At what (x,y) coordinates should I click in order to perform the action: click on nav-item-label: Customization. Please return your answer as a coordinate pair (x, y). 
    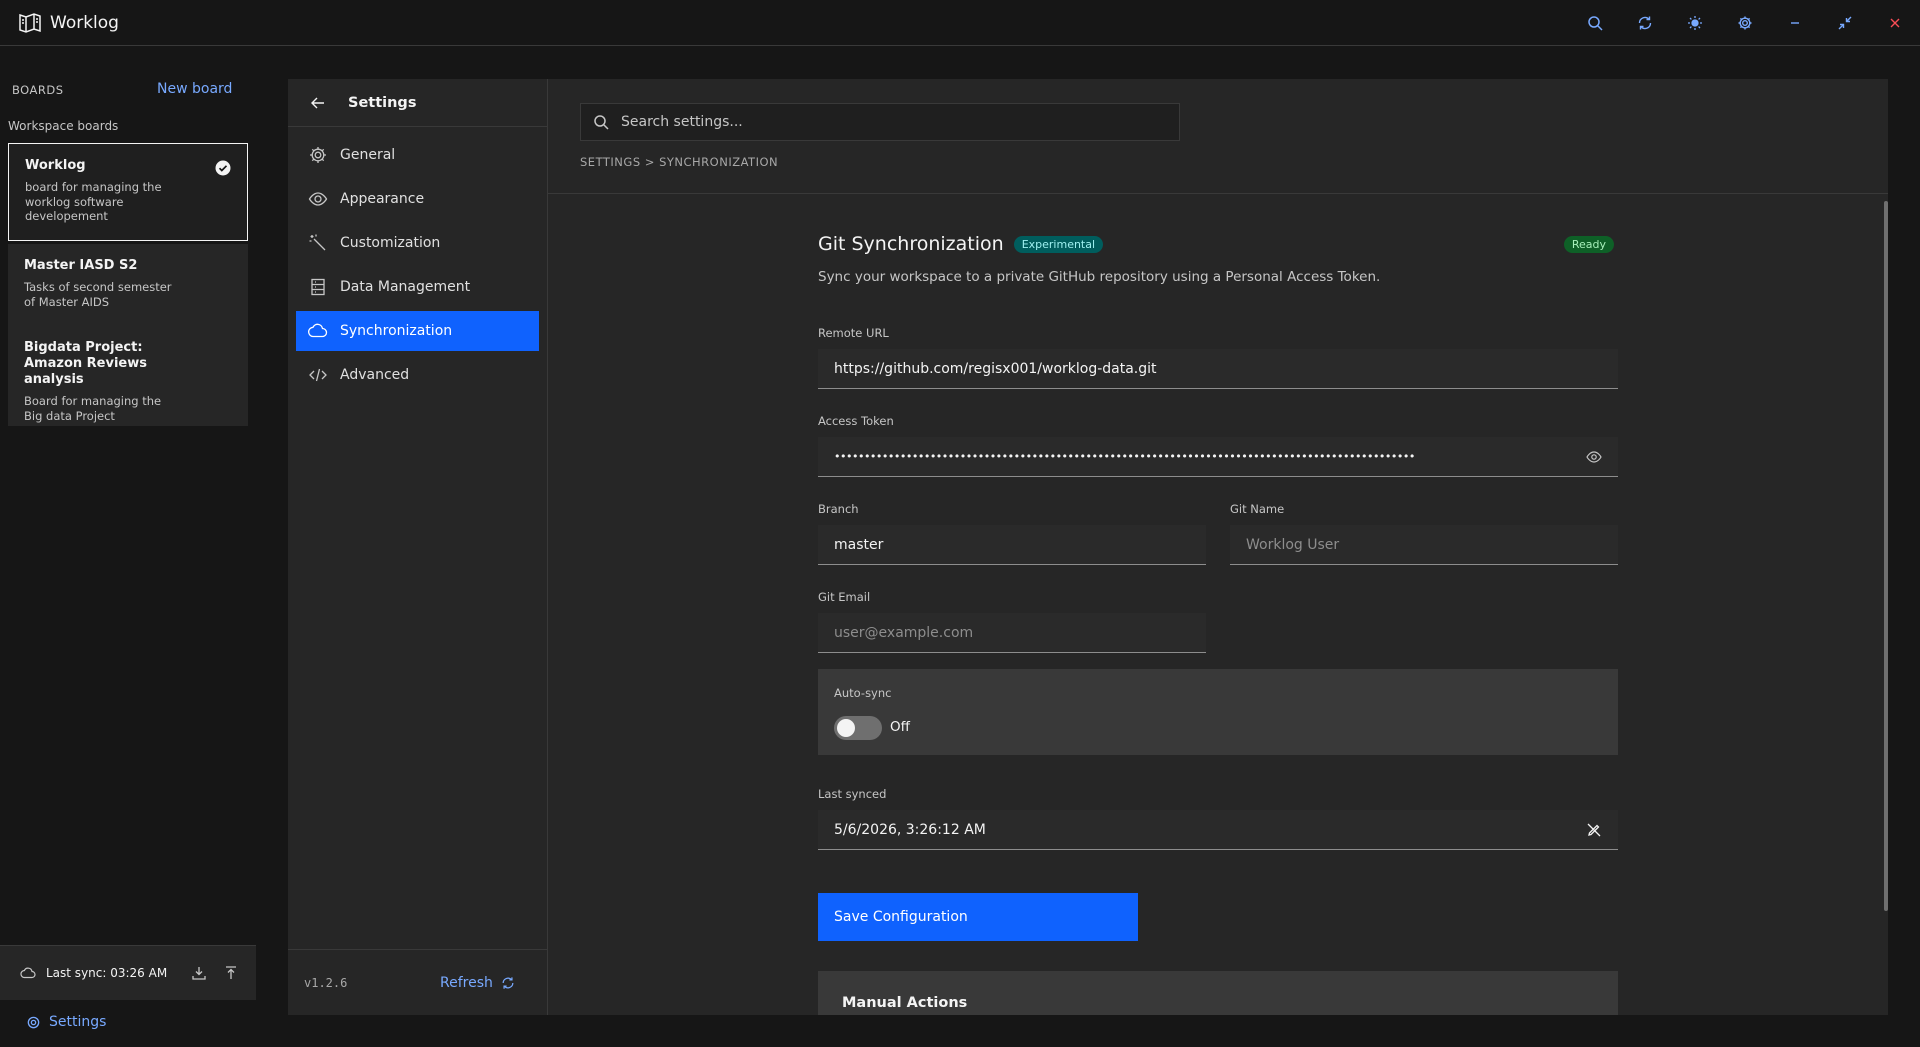
    Looking at the image, I should click on (390, 243).